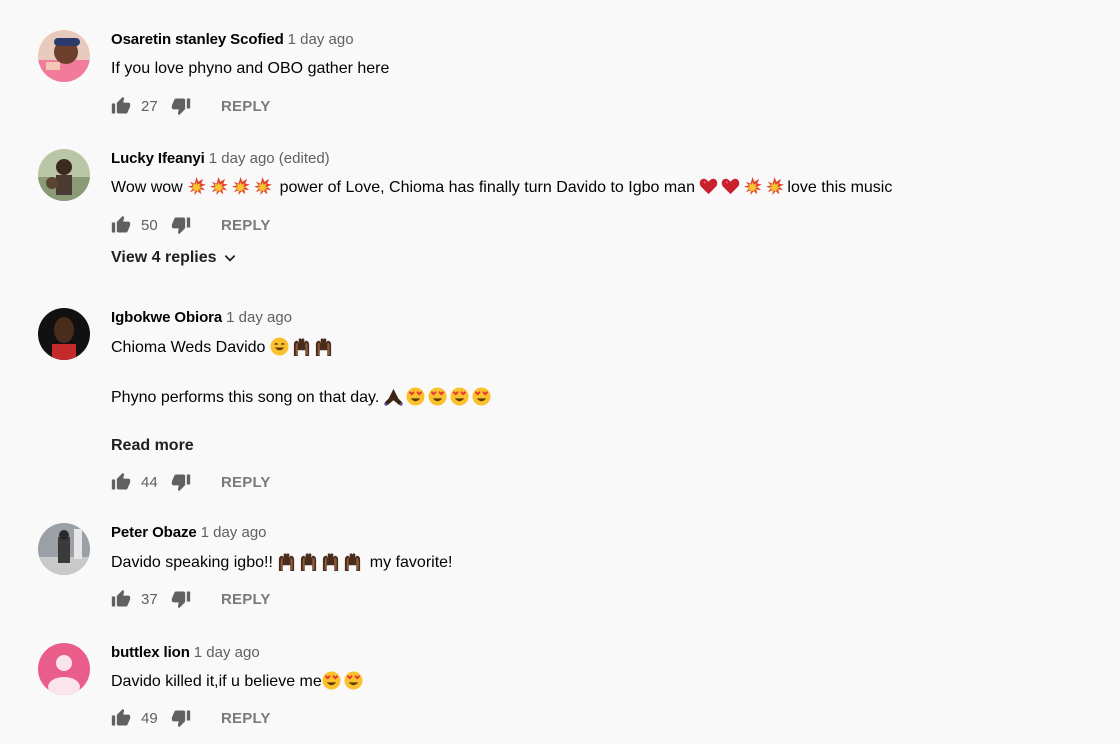 This screenshot has width=1120, height=744. I want to click on like-count: 37, so click(149, 599).